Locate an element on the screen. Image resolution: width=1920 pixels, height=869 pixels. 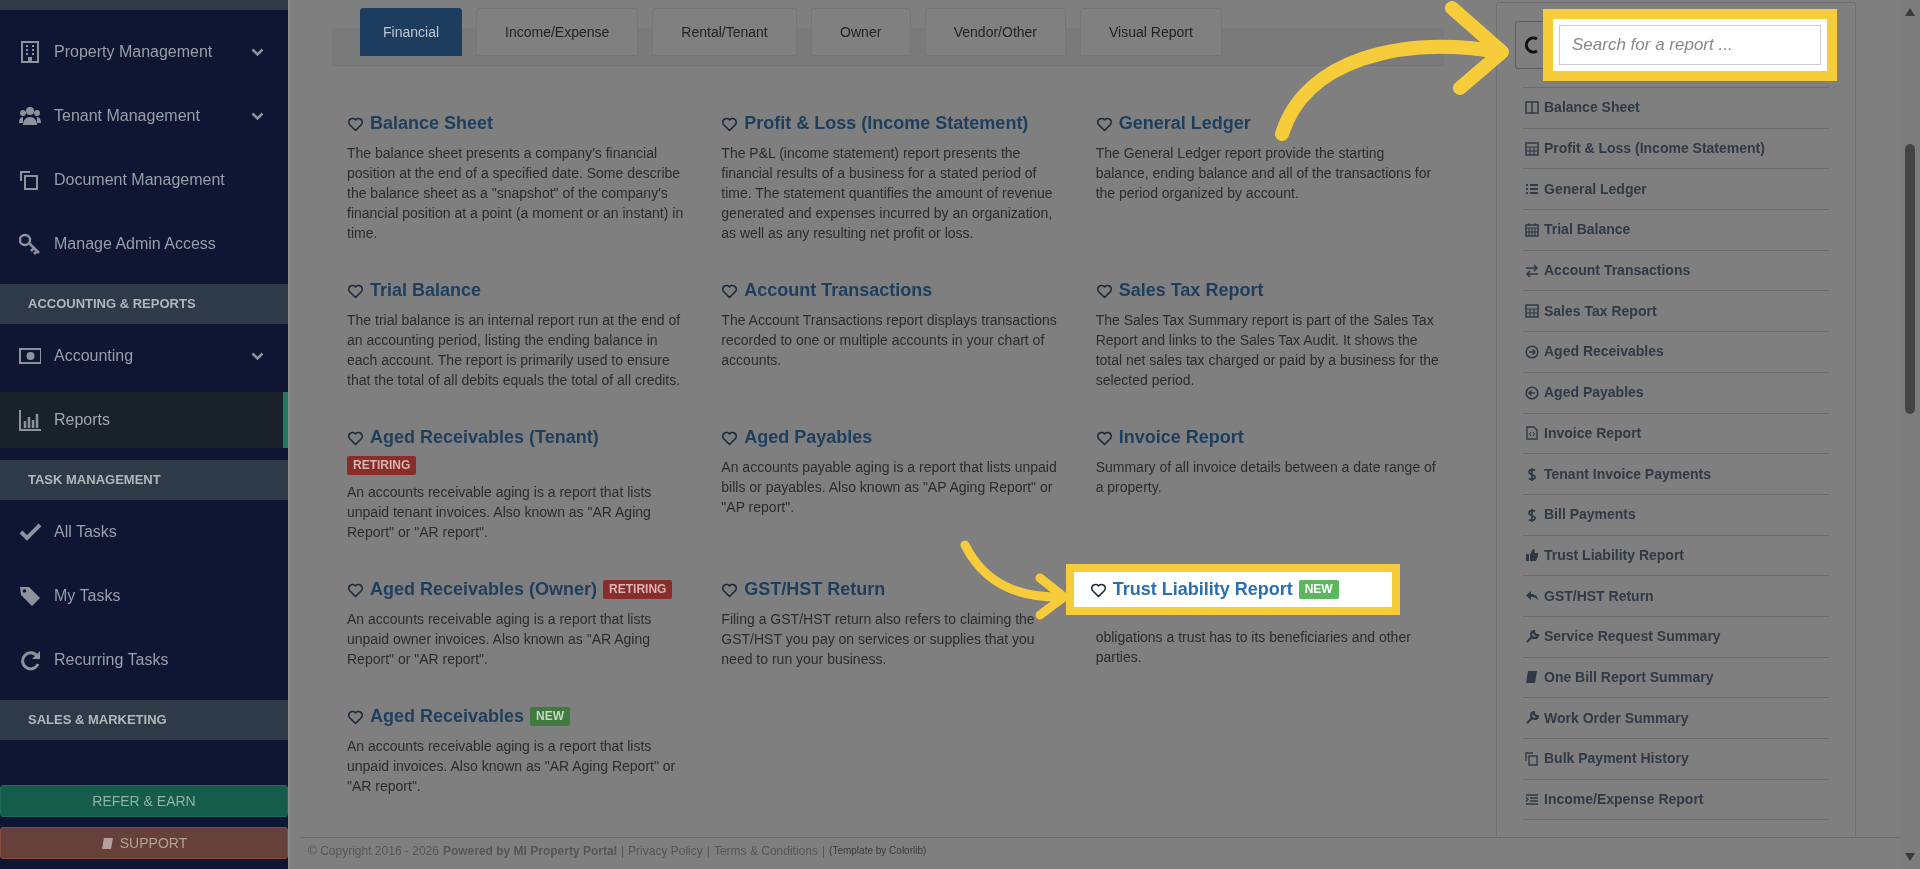
report-description: An accounts receivable aging is a report that lists unpaid owner invoices. Also known as "AR Aging Report" or "AR report". is located at coordinates (500, 639).